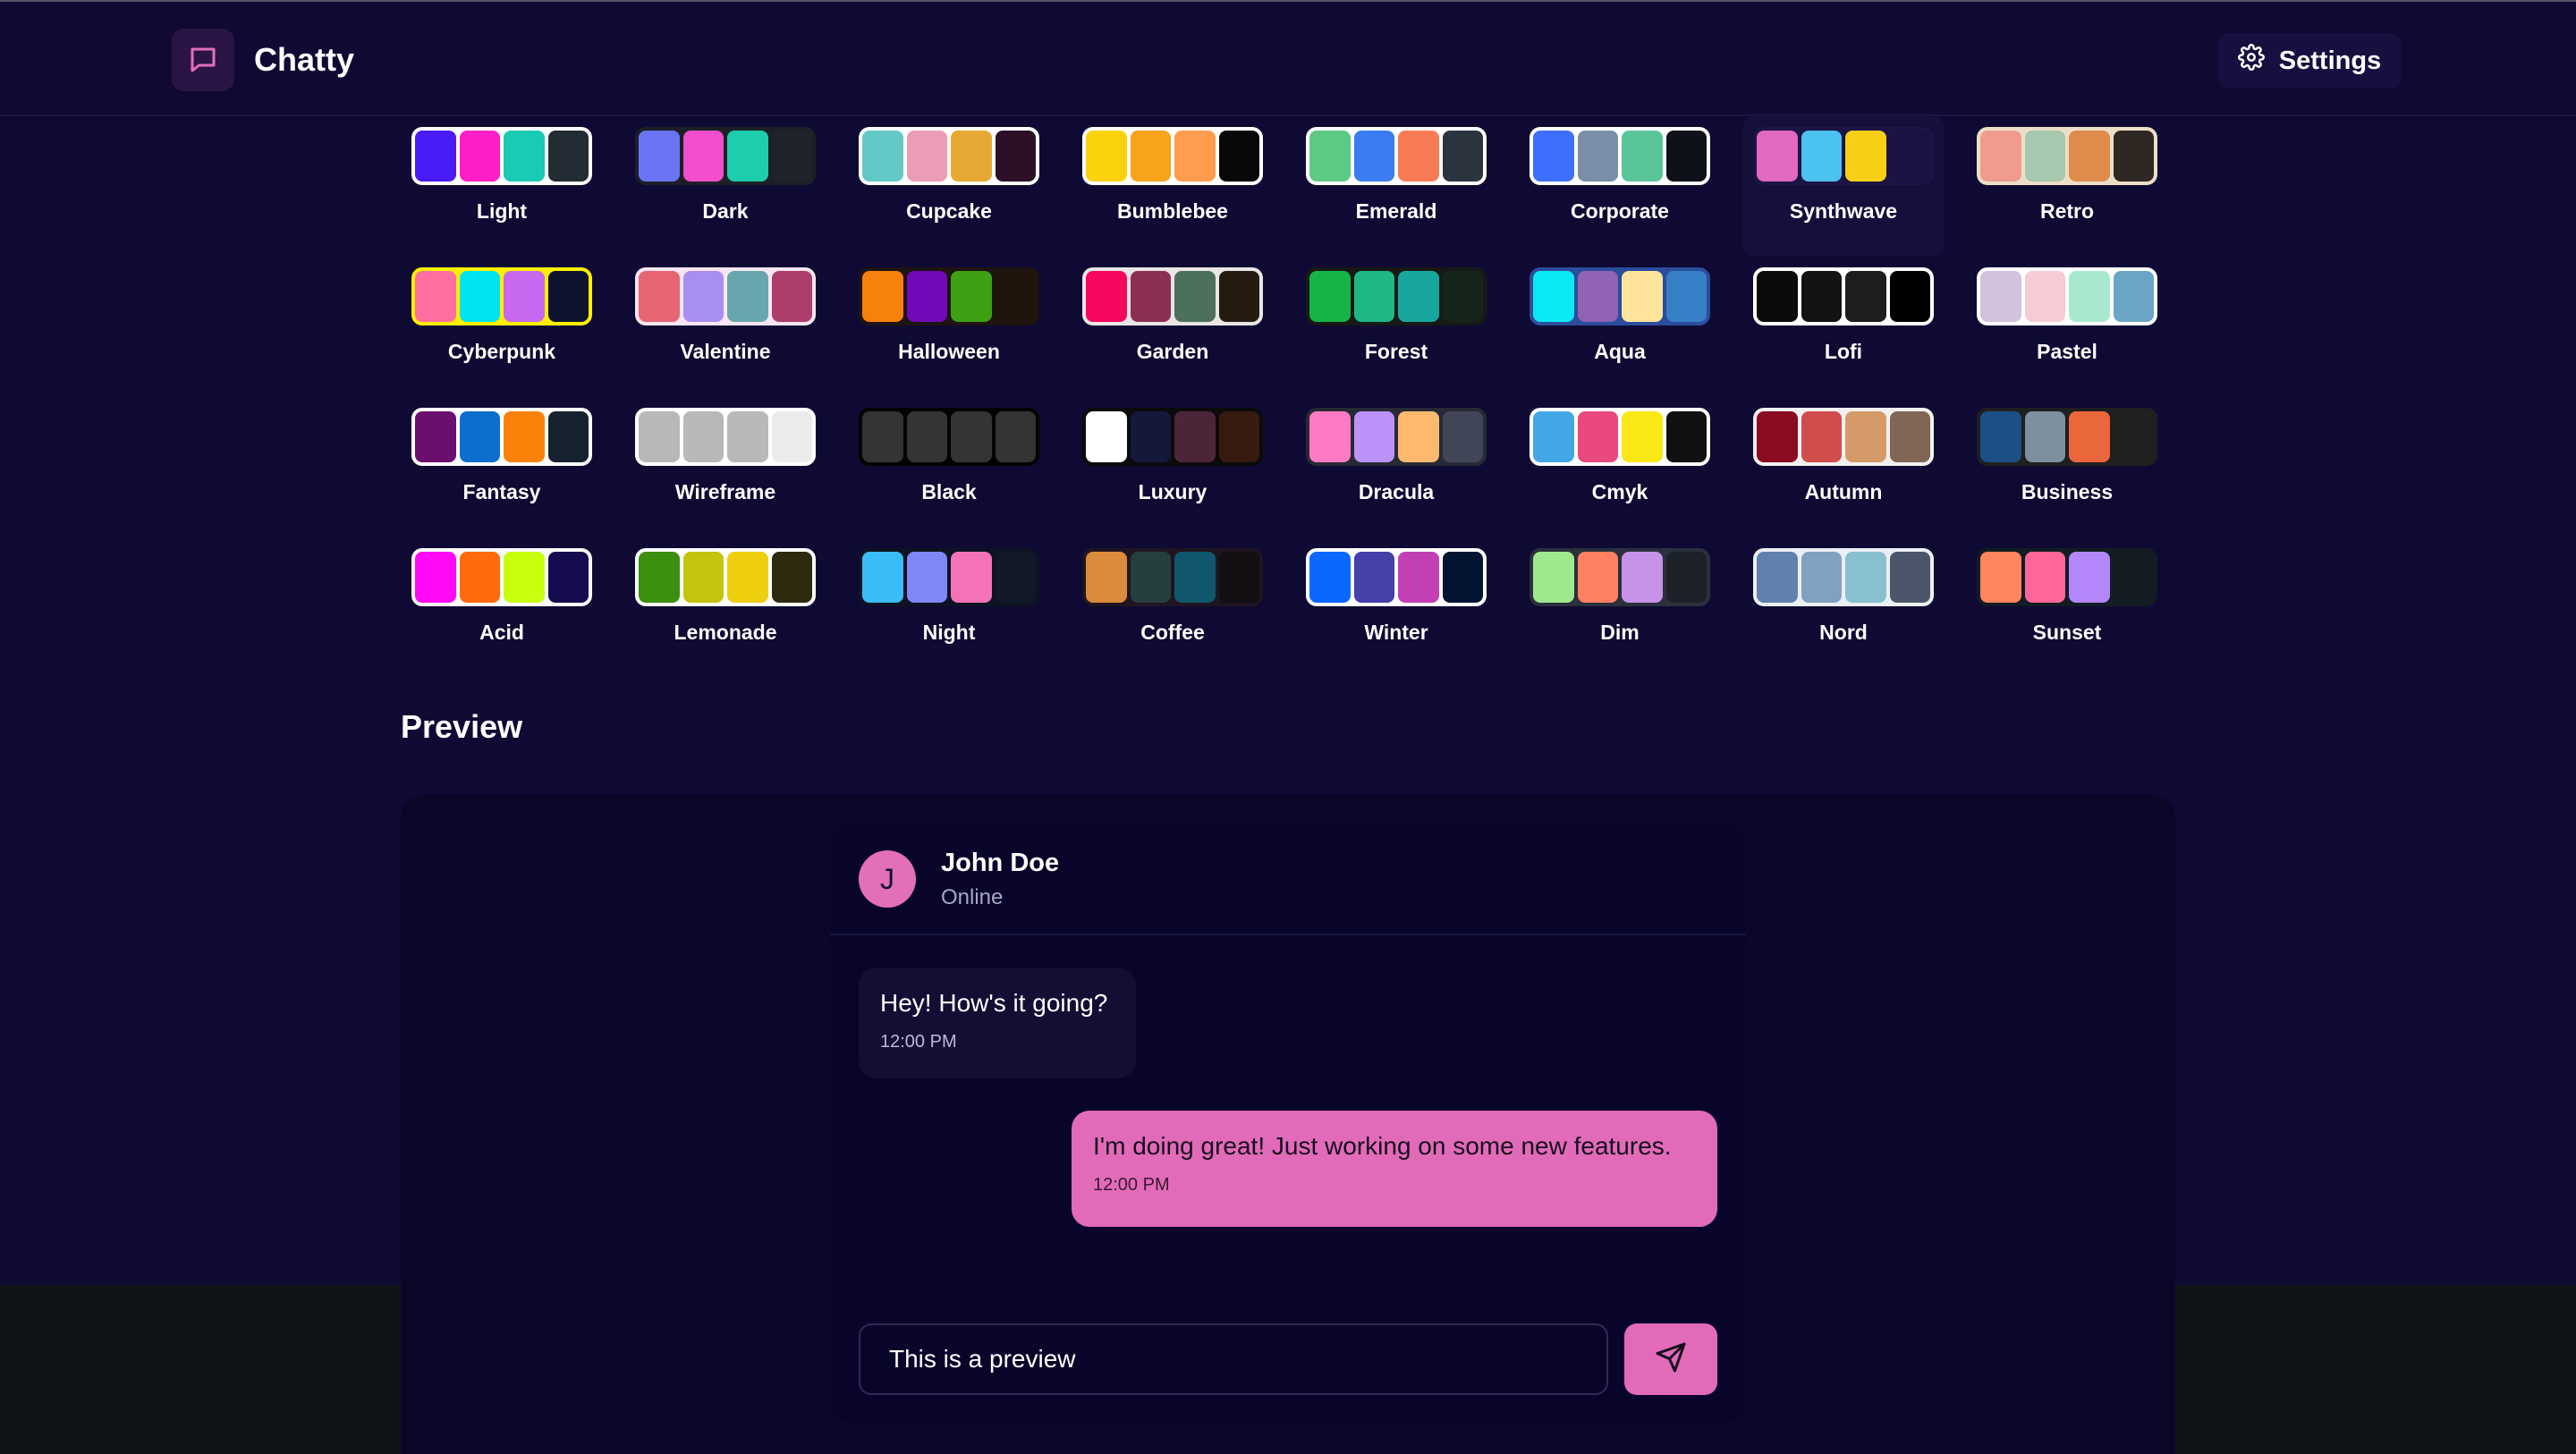  What do you see at coordinates (725, 187) in the screenshot?
I see `theme-option-dark: Dark` at bounding box center [725, 187].